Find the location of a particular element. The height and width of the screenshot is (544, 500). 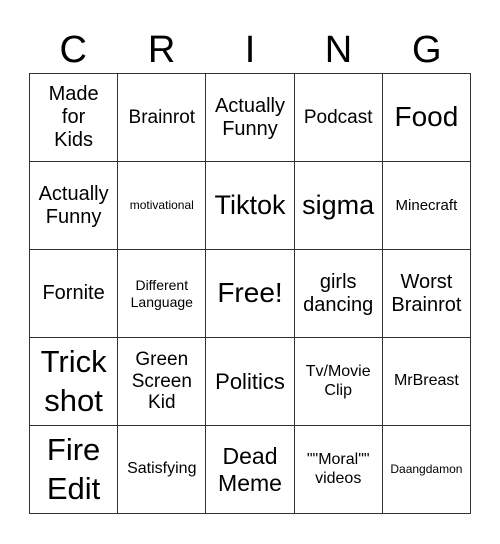

bingo-cell: Minecraft is located at coordinates (426, 206).